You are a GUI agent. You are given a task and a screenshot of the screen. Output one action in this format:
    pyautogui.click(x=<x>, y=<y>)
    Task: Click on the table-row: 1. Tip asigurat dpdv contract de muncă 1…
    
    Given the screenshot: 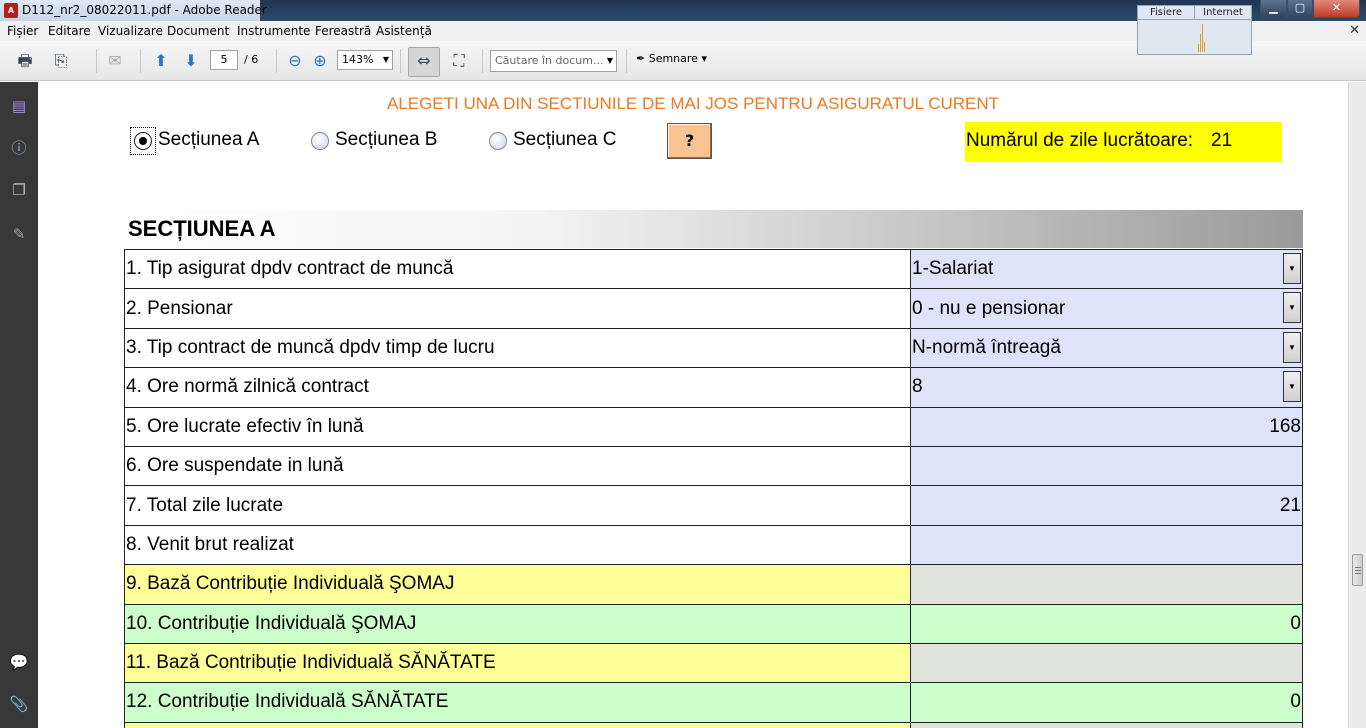 What is the action you would take?
    pyautogui.click(x=713, y=269)
    